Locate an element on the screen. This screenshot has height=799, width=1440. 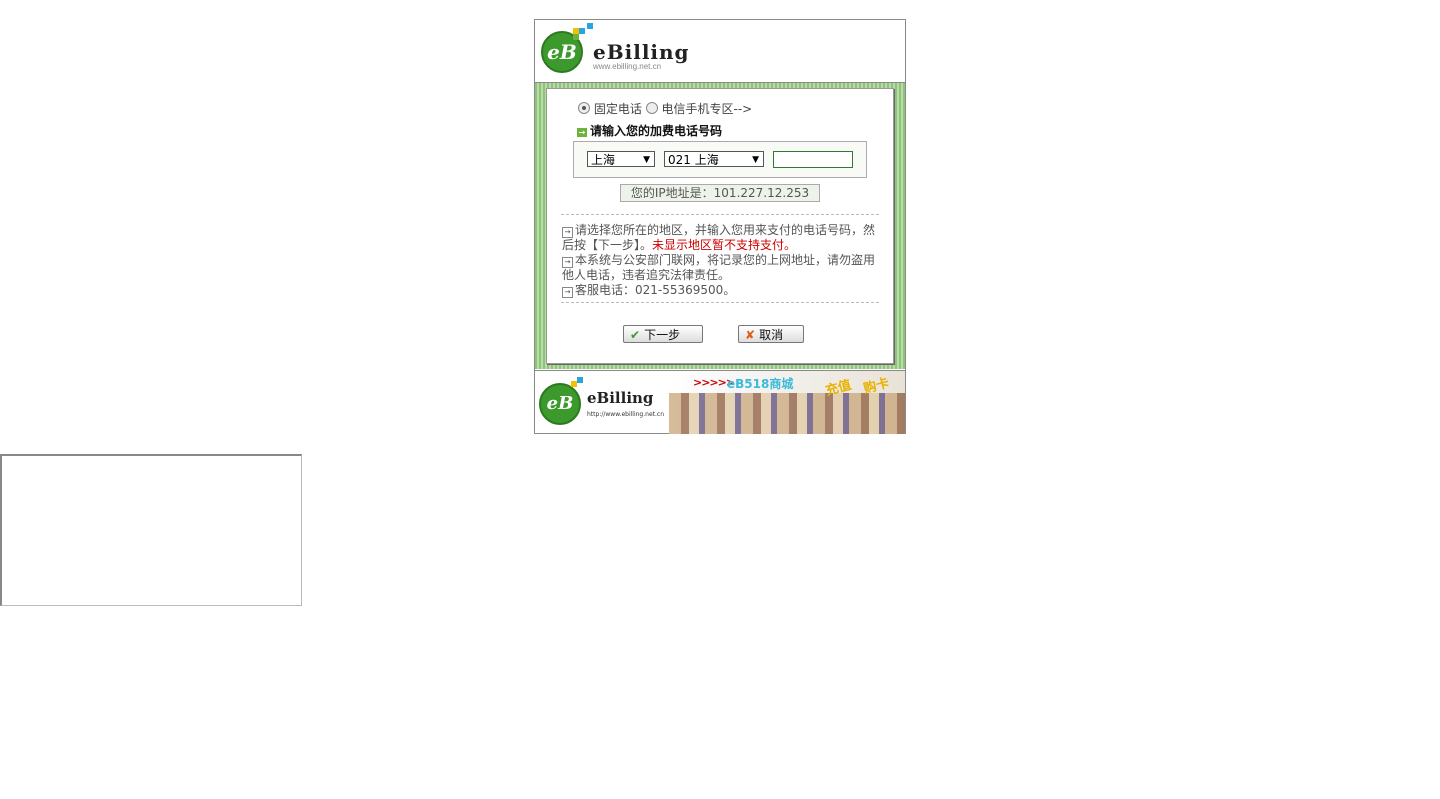
cancel-button: ✘ 取消 is located at coordinates (771, 334).